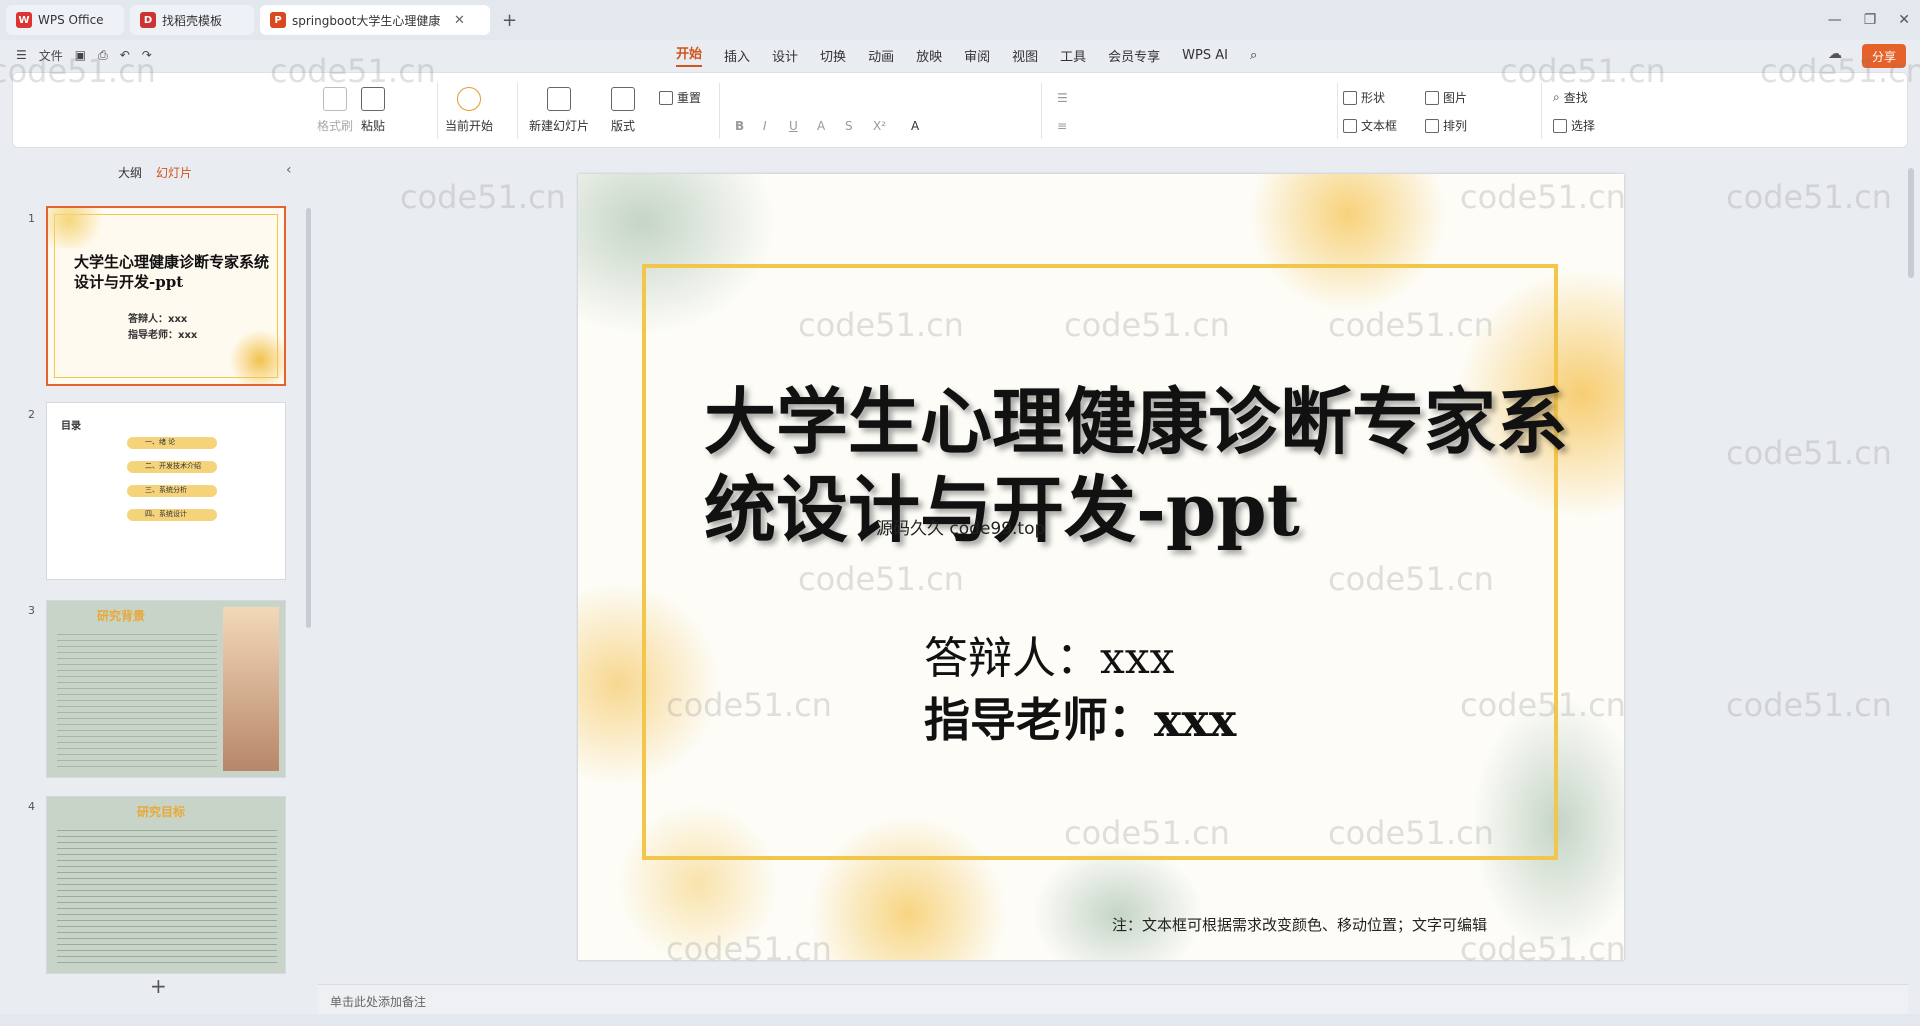 Image resolution: width=1920 pixels, height=1026 pixels. I want to click on italic-icon: I, so click(765, 126).